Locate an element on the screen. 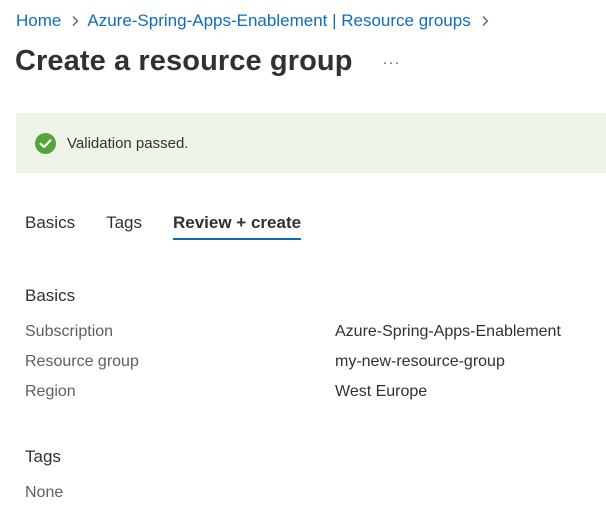  resource-group-value: my-new-resource-group is located at coordinates (420, 361).